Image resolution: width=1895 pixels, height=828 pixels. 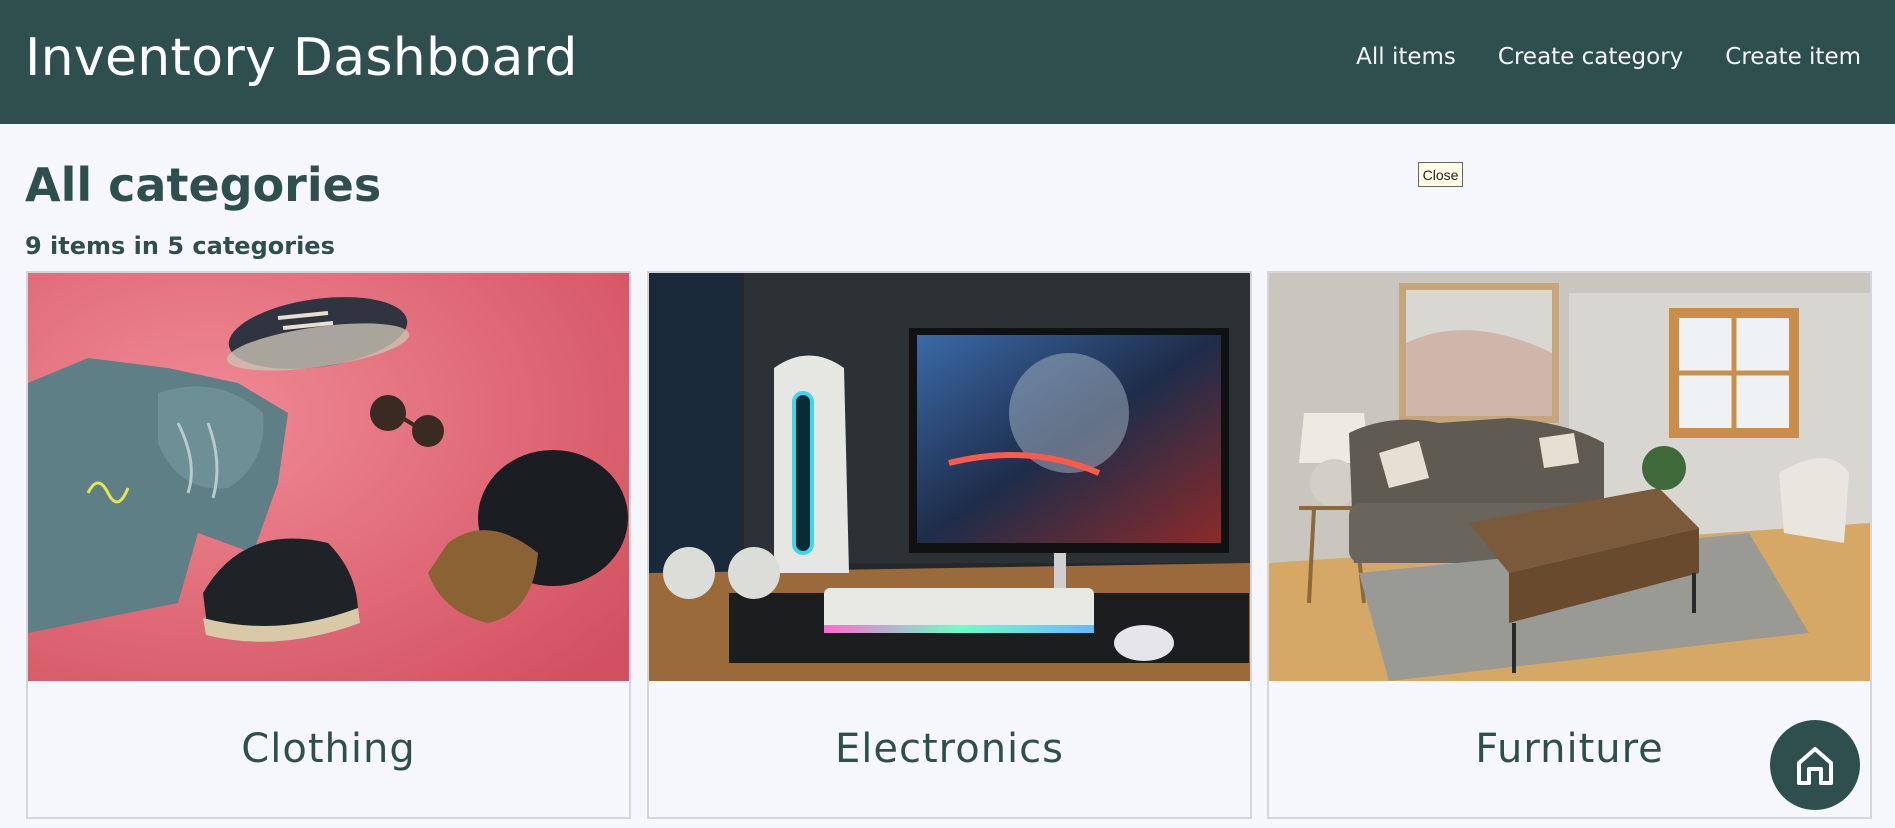 I want to click on main-nav: All items Create category Create item, so click(x=1608, y=57).